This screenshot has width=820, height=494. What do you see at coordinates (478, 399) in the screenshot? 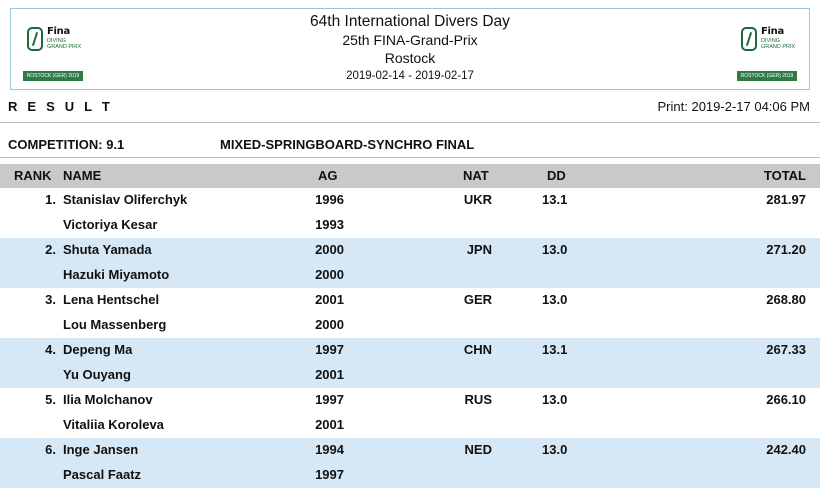
I see `nation: RUS` at bounding box center [478, 399].